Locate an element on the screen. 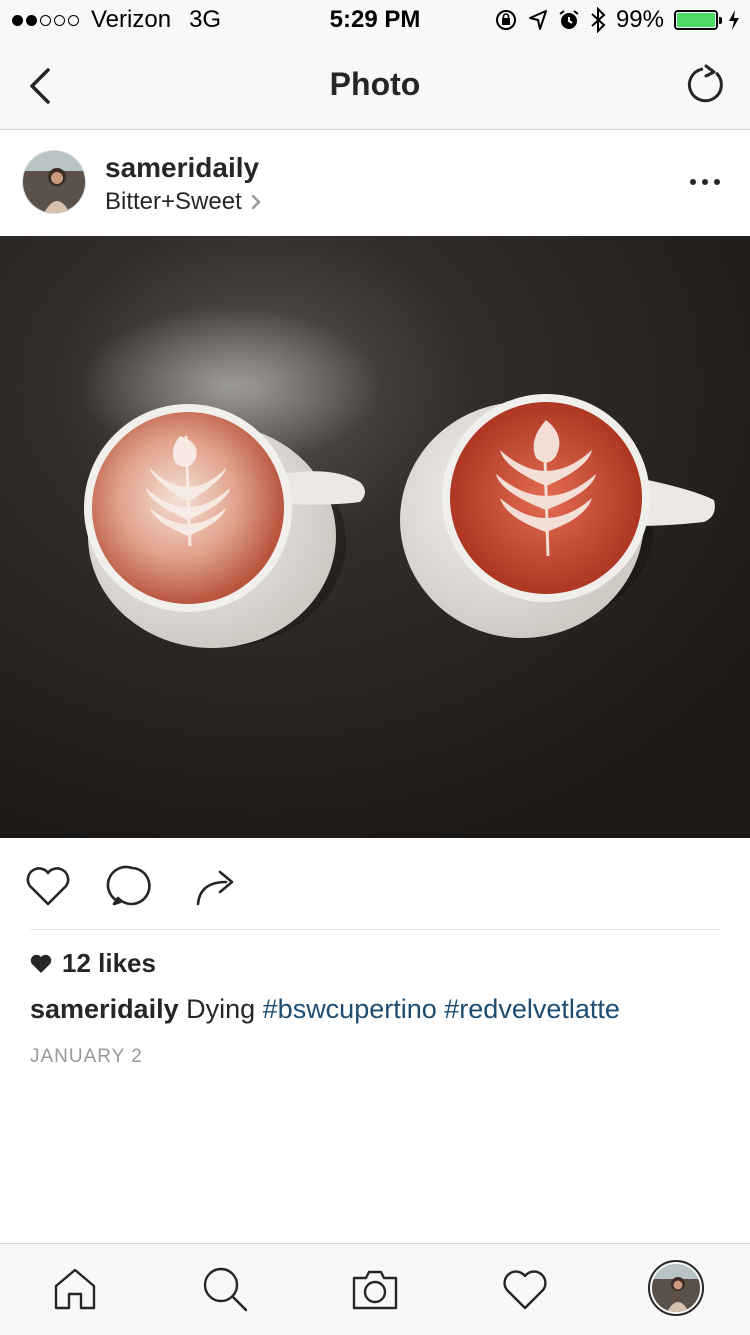 The height and width of the screenshot is (1335, 750). charging-icon is located at coordinates (734, 20).